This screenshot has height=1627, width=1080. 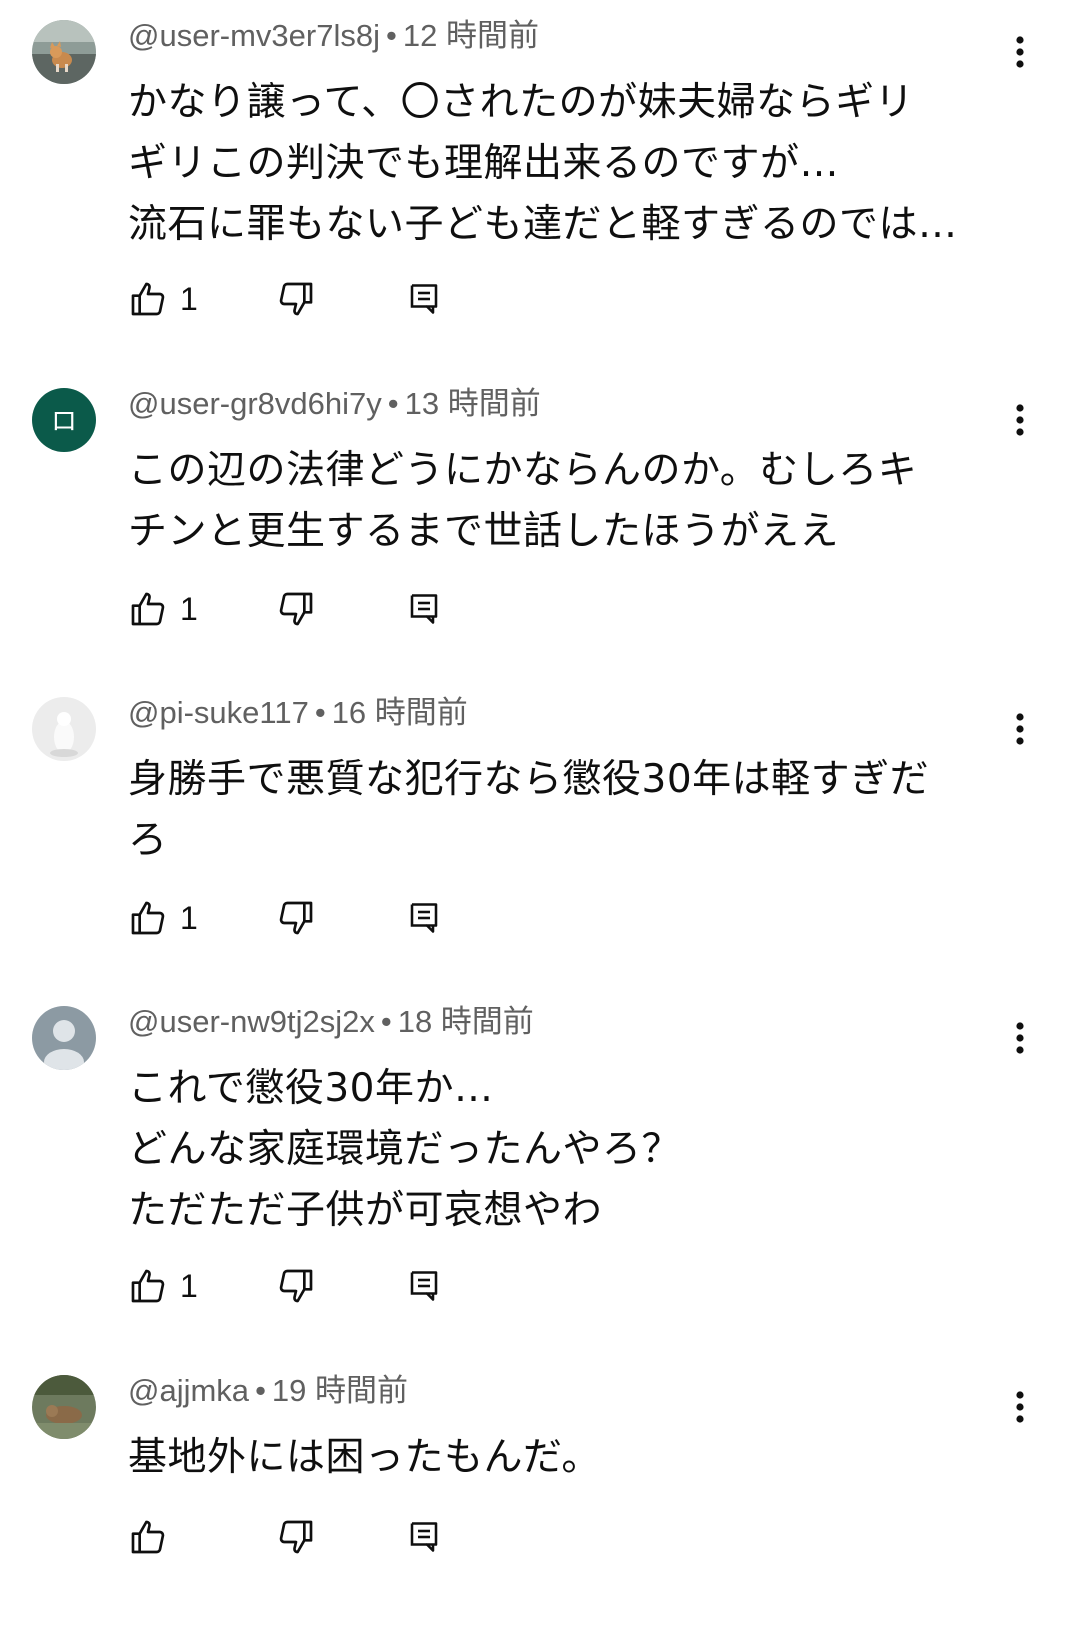 I want to click on author-handle: @ajjmka, so click(x=188, y=1390).